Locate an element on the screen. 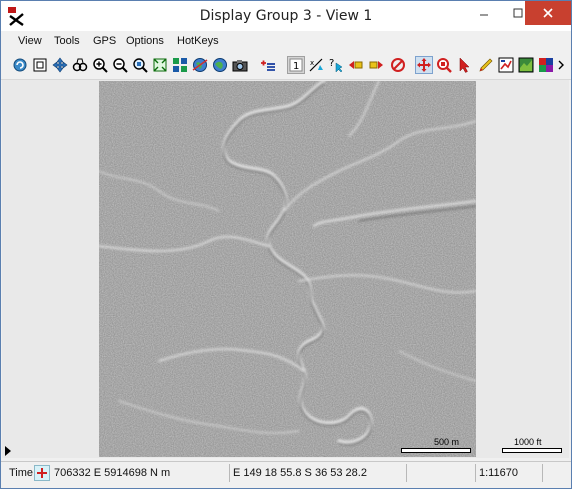  title-bar: Display Group 3 - View 1 is located at coordinates (286, 16).